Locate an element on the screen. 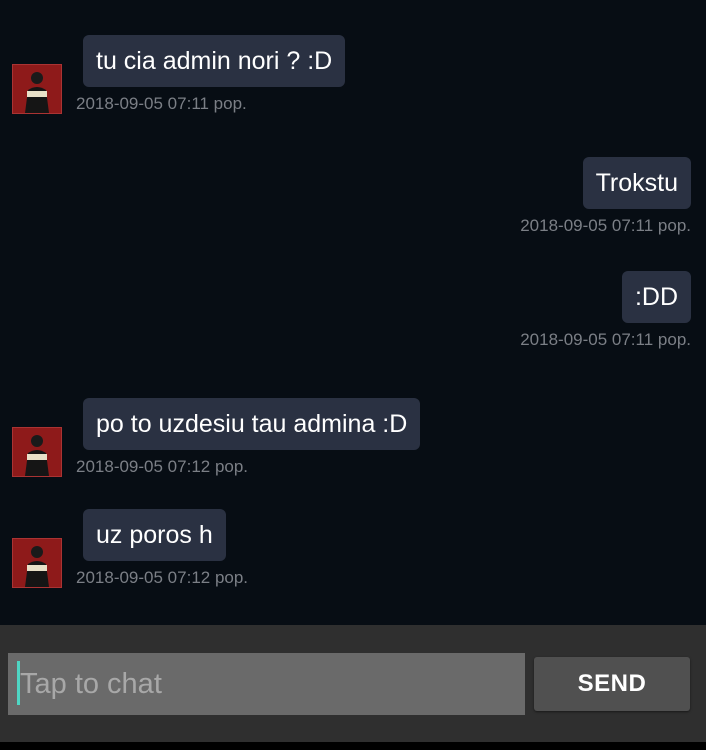 The width and height of the screenshot is (706, 750). chat-input is located at coordinates (266, 684).